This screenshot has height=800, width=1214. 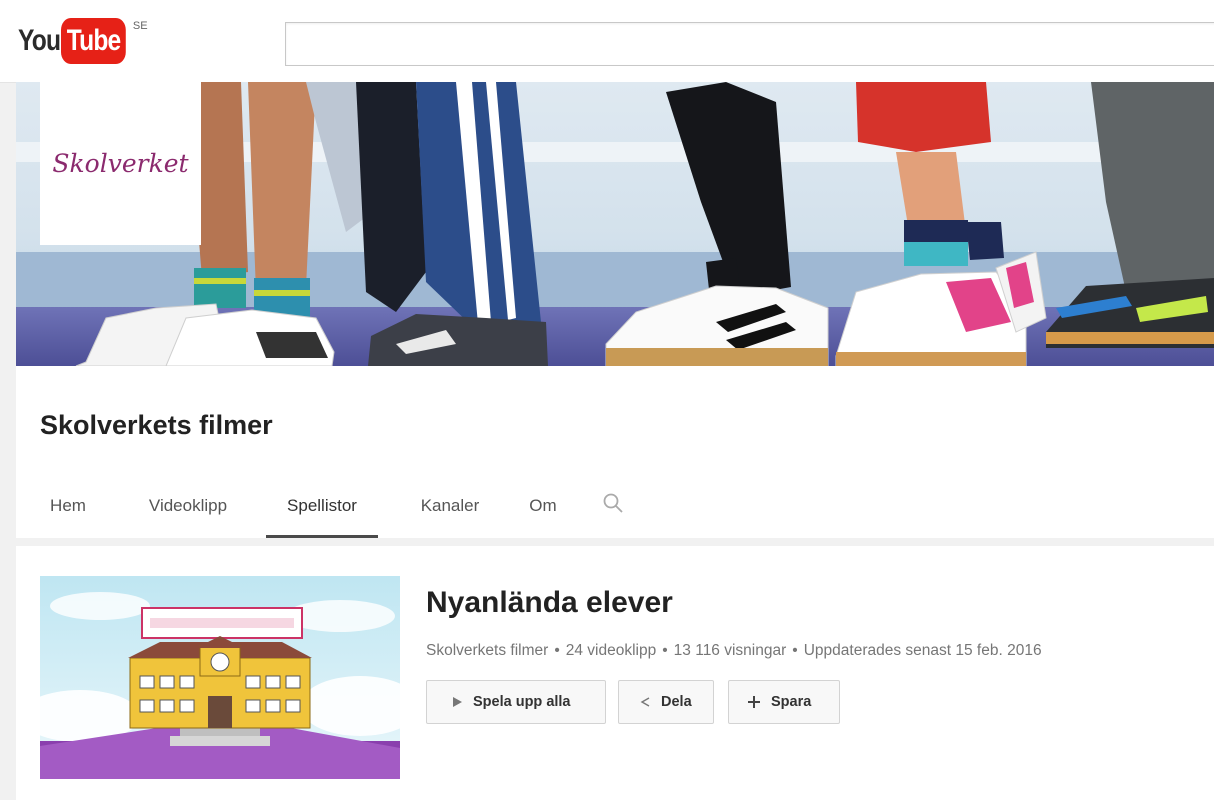 I want to click on masthead: You Tube SE, so click(x=607, y=41).